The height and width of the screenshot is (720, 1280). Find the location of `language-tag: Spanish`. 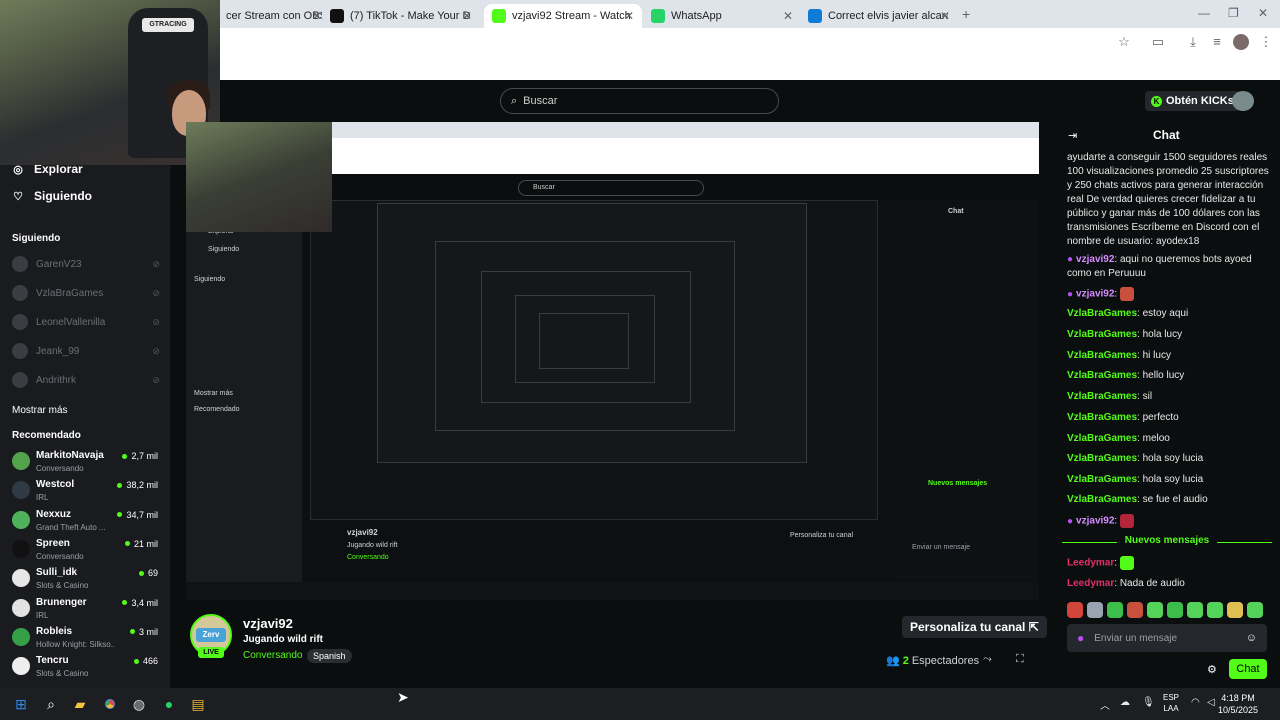

language-tag: Spanish is located at coordinates (329, 656).